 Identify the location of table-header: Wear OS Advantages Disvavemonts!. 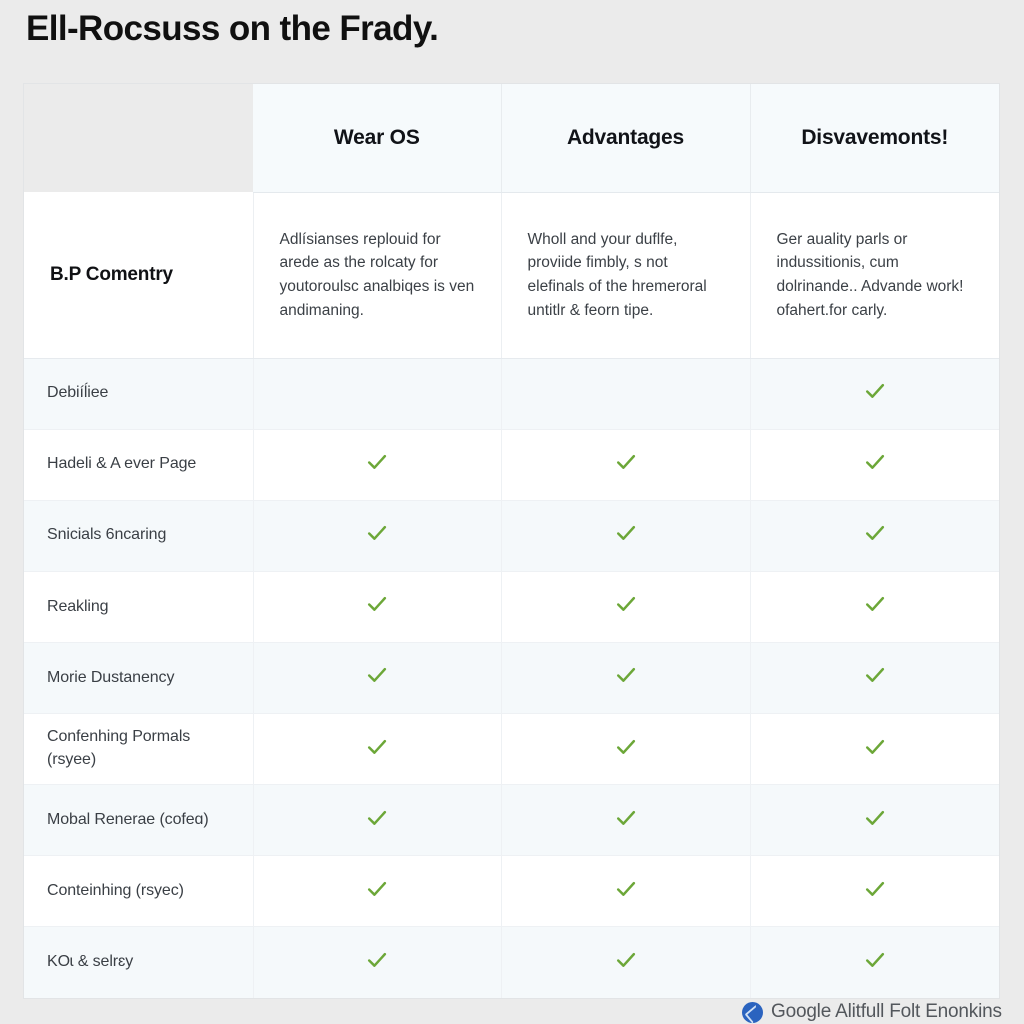
(511, 138).